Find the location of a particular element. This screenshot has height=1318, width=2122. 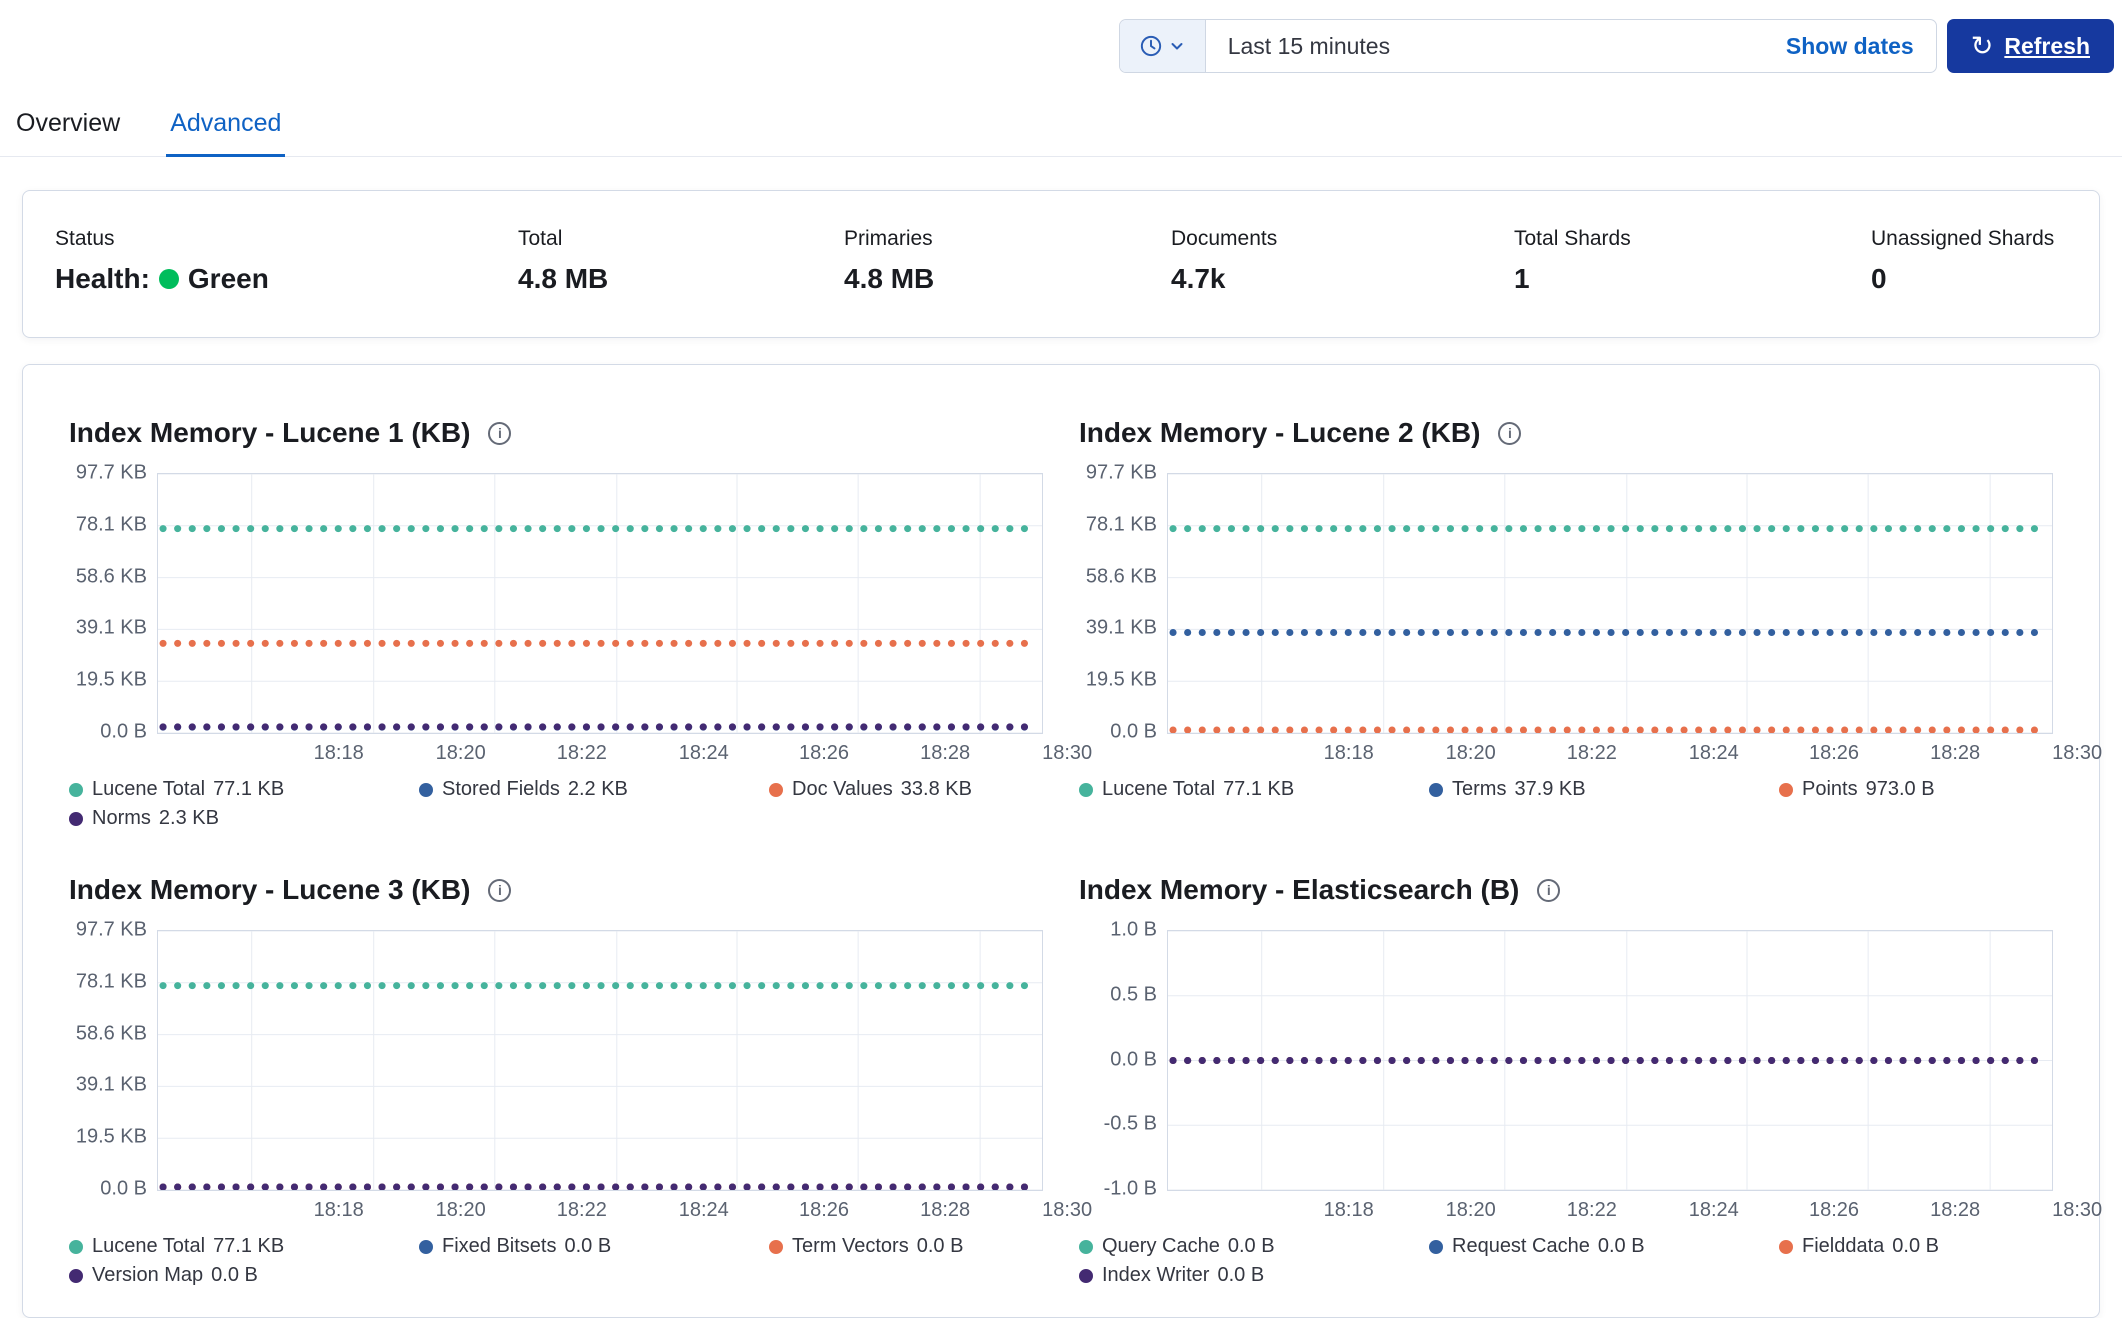

time-range-label: Last 15 minutes is located at coordinates (1309, 46).